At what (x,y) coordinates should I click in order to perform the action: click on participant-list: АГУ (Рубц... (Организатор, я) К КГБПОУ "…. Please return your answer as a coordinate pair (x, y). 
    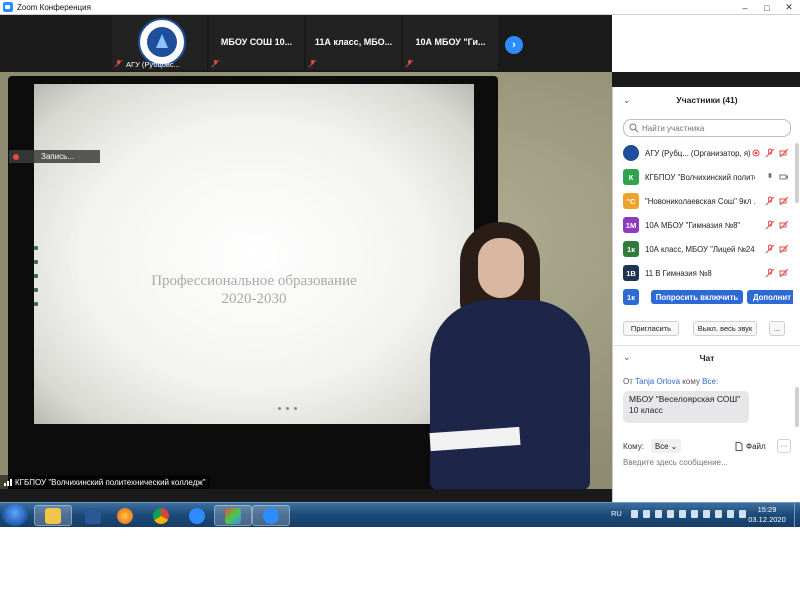
    Looking at the image, I should click on (703, 231).